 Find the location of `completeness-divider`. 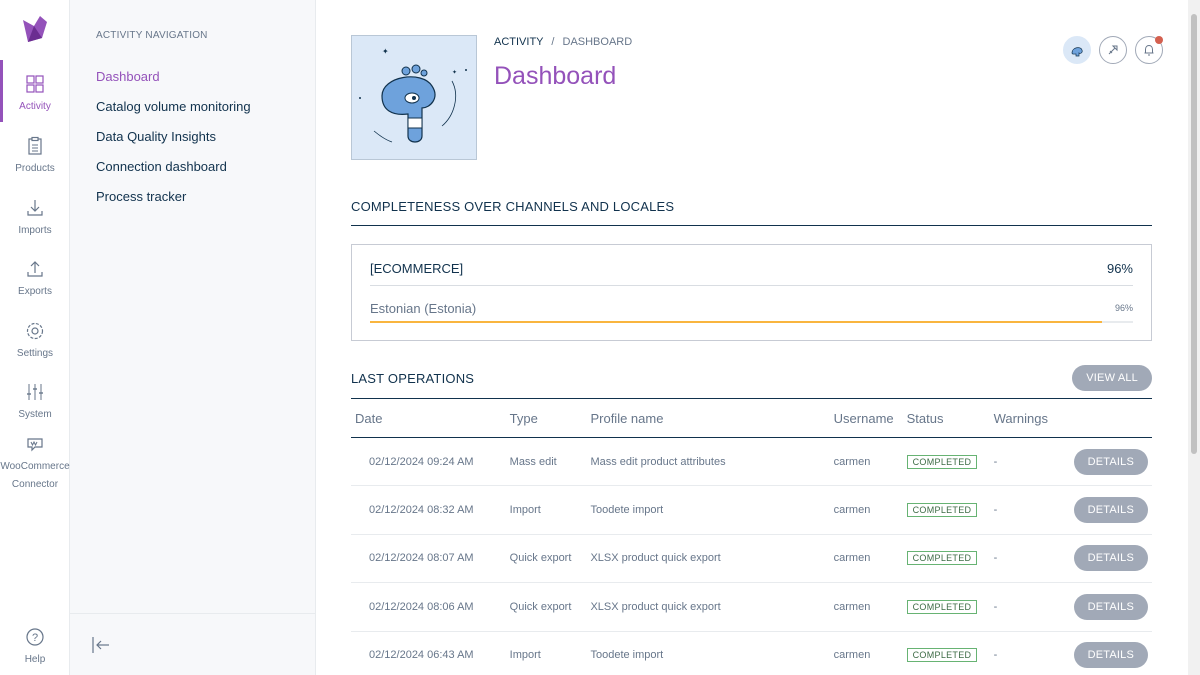

completeness-divider is located at coordinates (751, 225).